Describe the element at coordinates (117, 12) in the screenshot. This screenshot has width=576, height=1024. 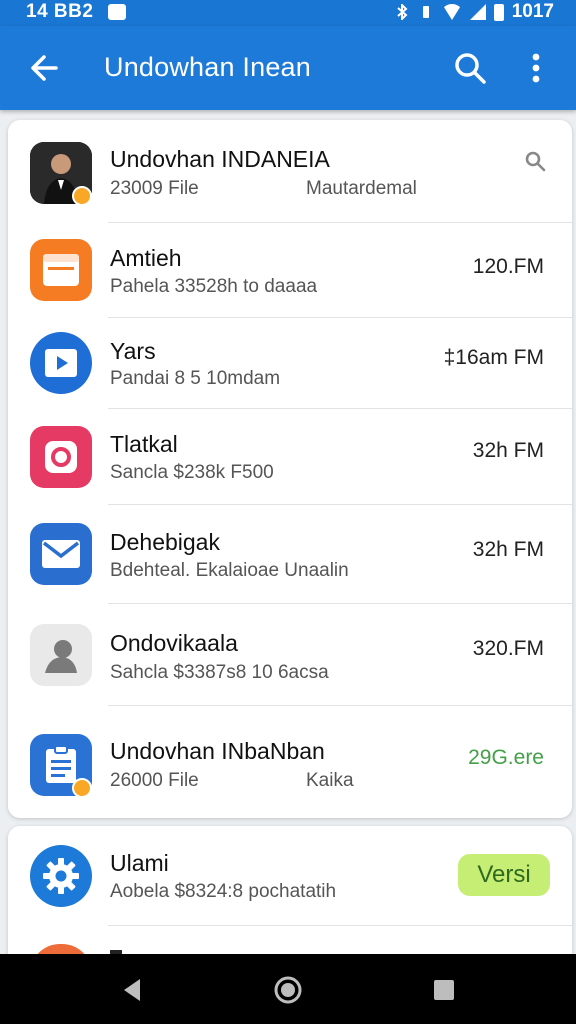
I see `notification-icon` at that location.